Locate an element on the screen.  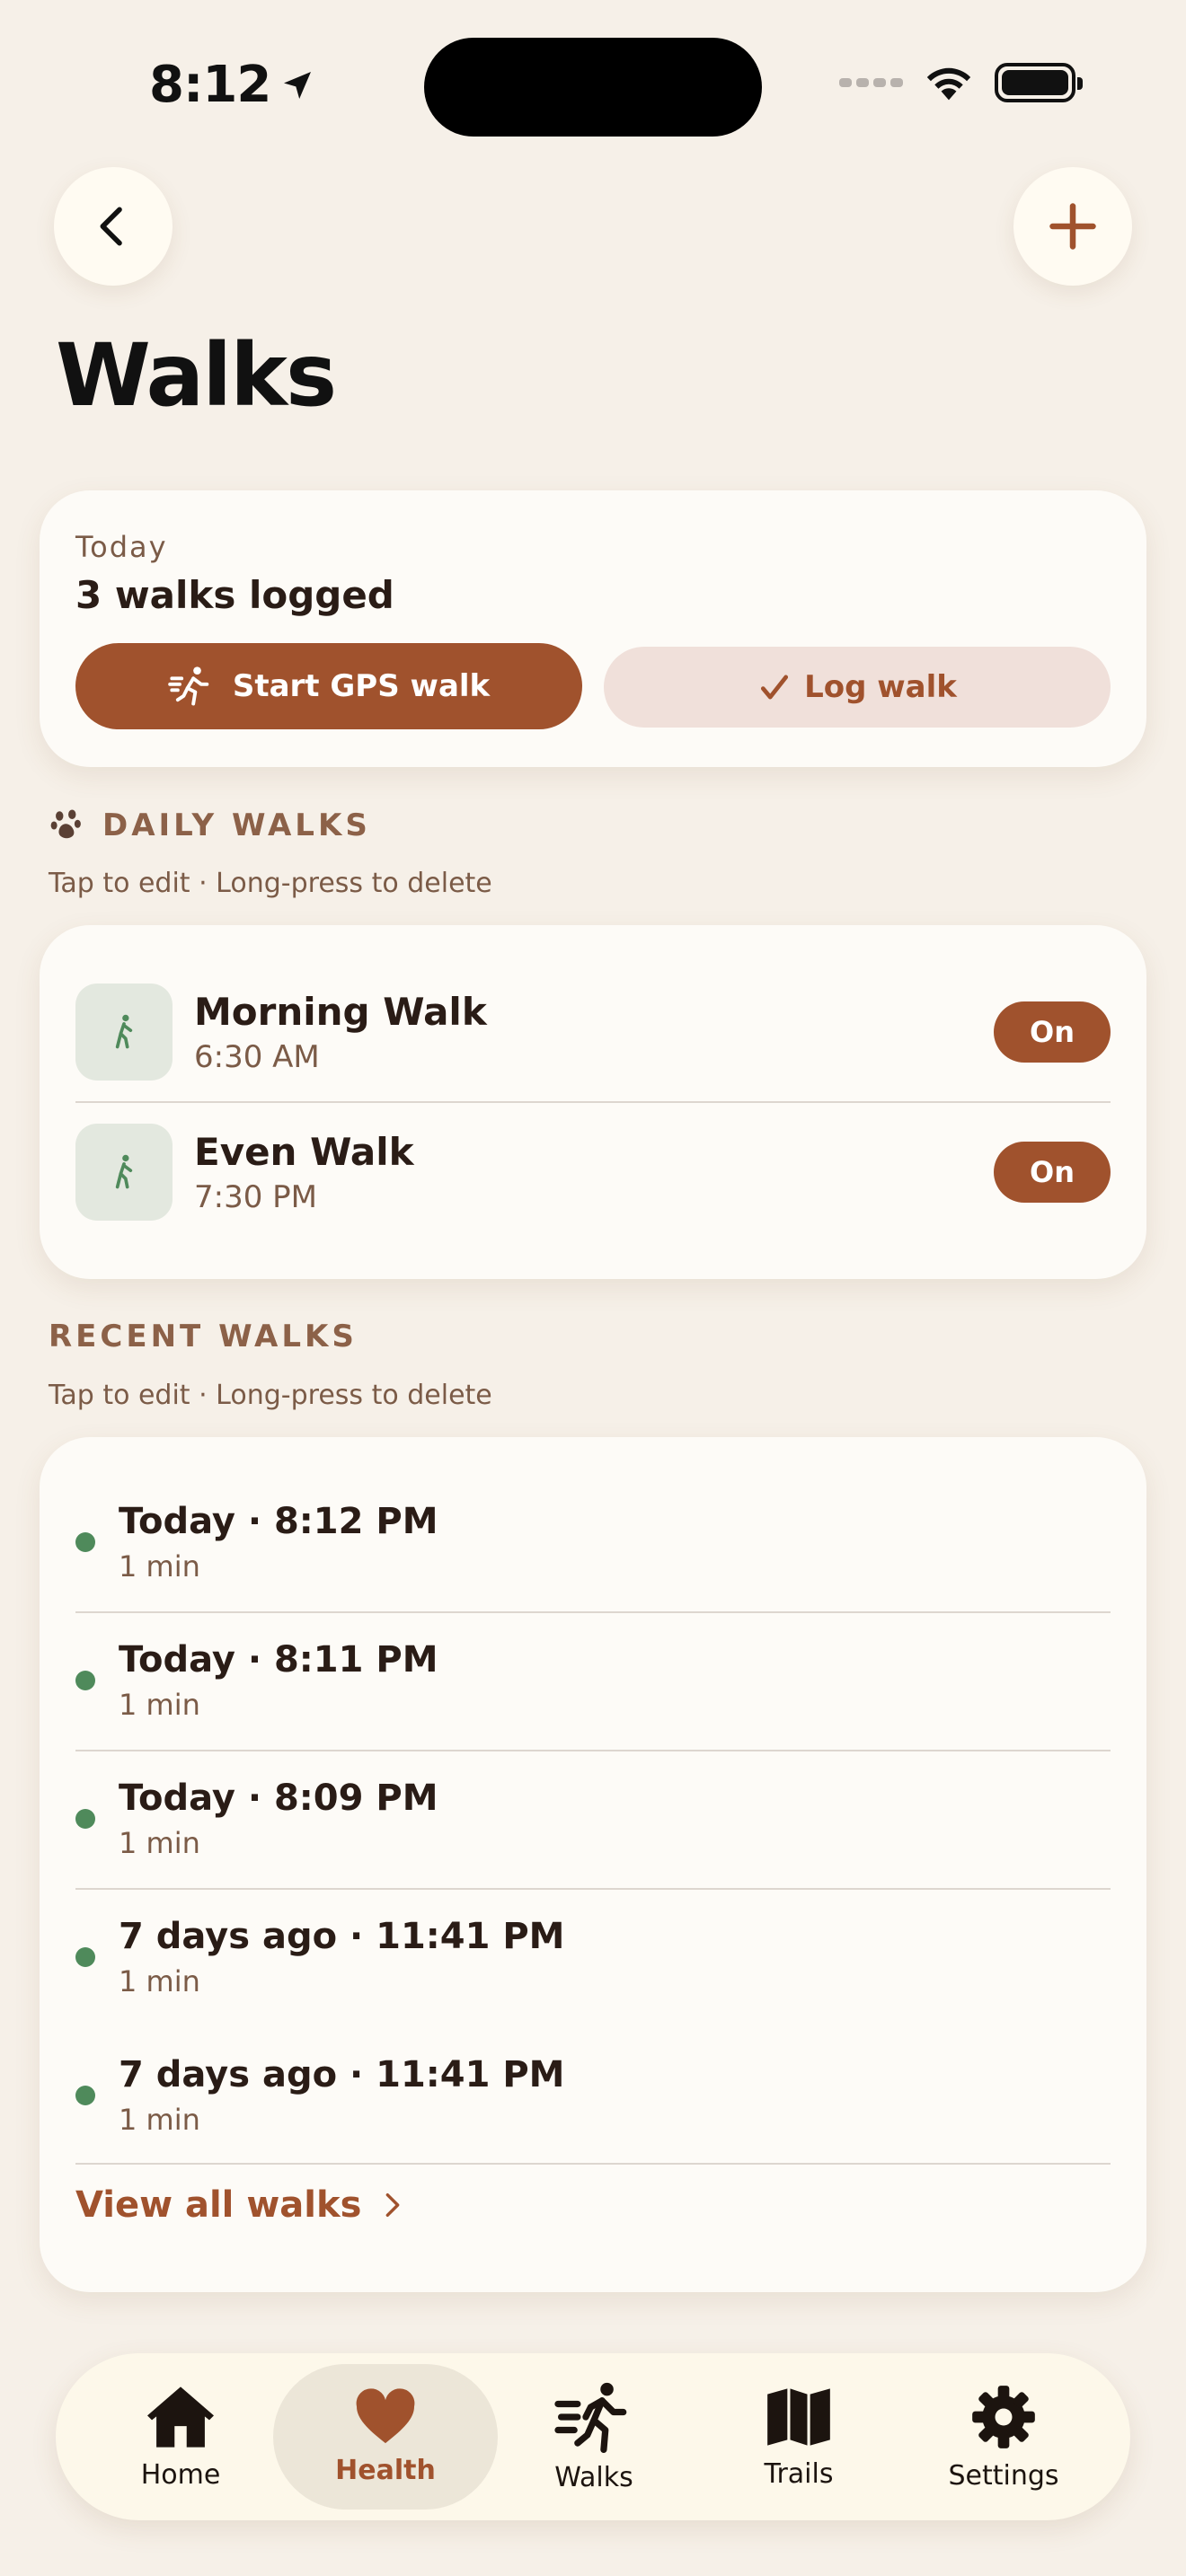
start-gps-walk-button: Start GPS walk is located at coordinates (328, 686).